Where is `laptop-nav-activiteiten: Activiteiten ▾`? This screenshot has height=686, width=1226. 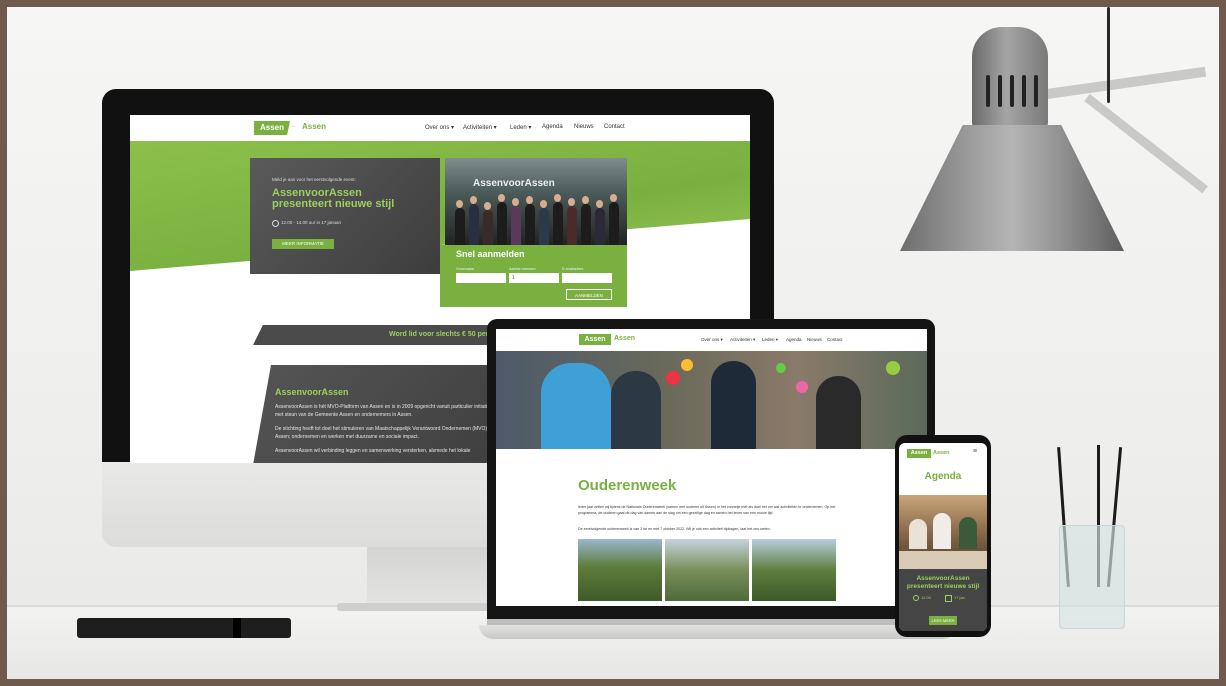 laptop-nav-activiteiten: Activiteiten ▾ is located at coordinates (742, 340).